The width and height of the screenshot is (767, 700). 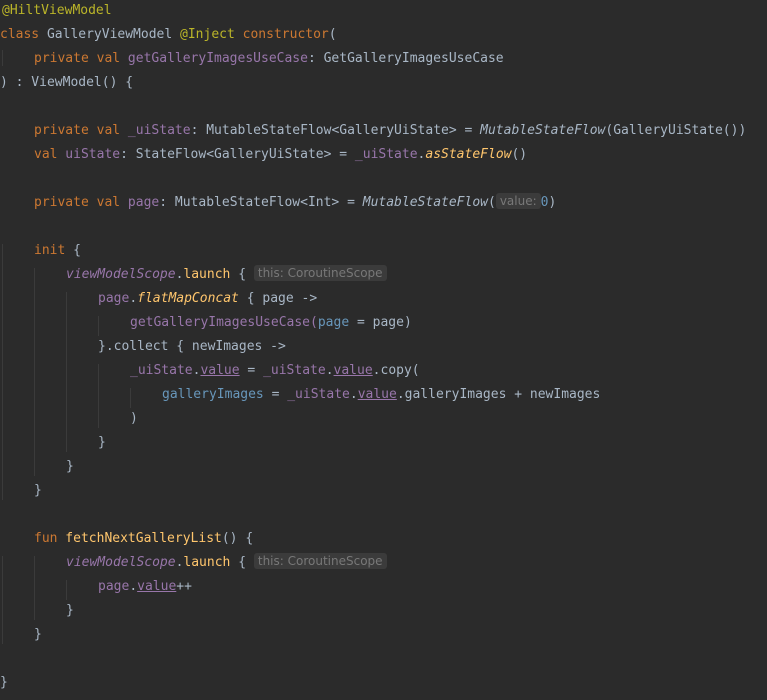 I want to click on call-parens: (), so click(x=519, y=154).